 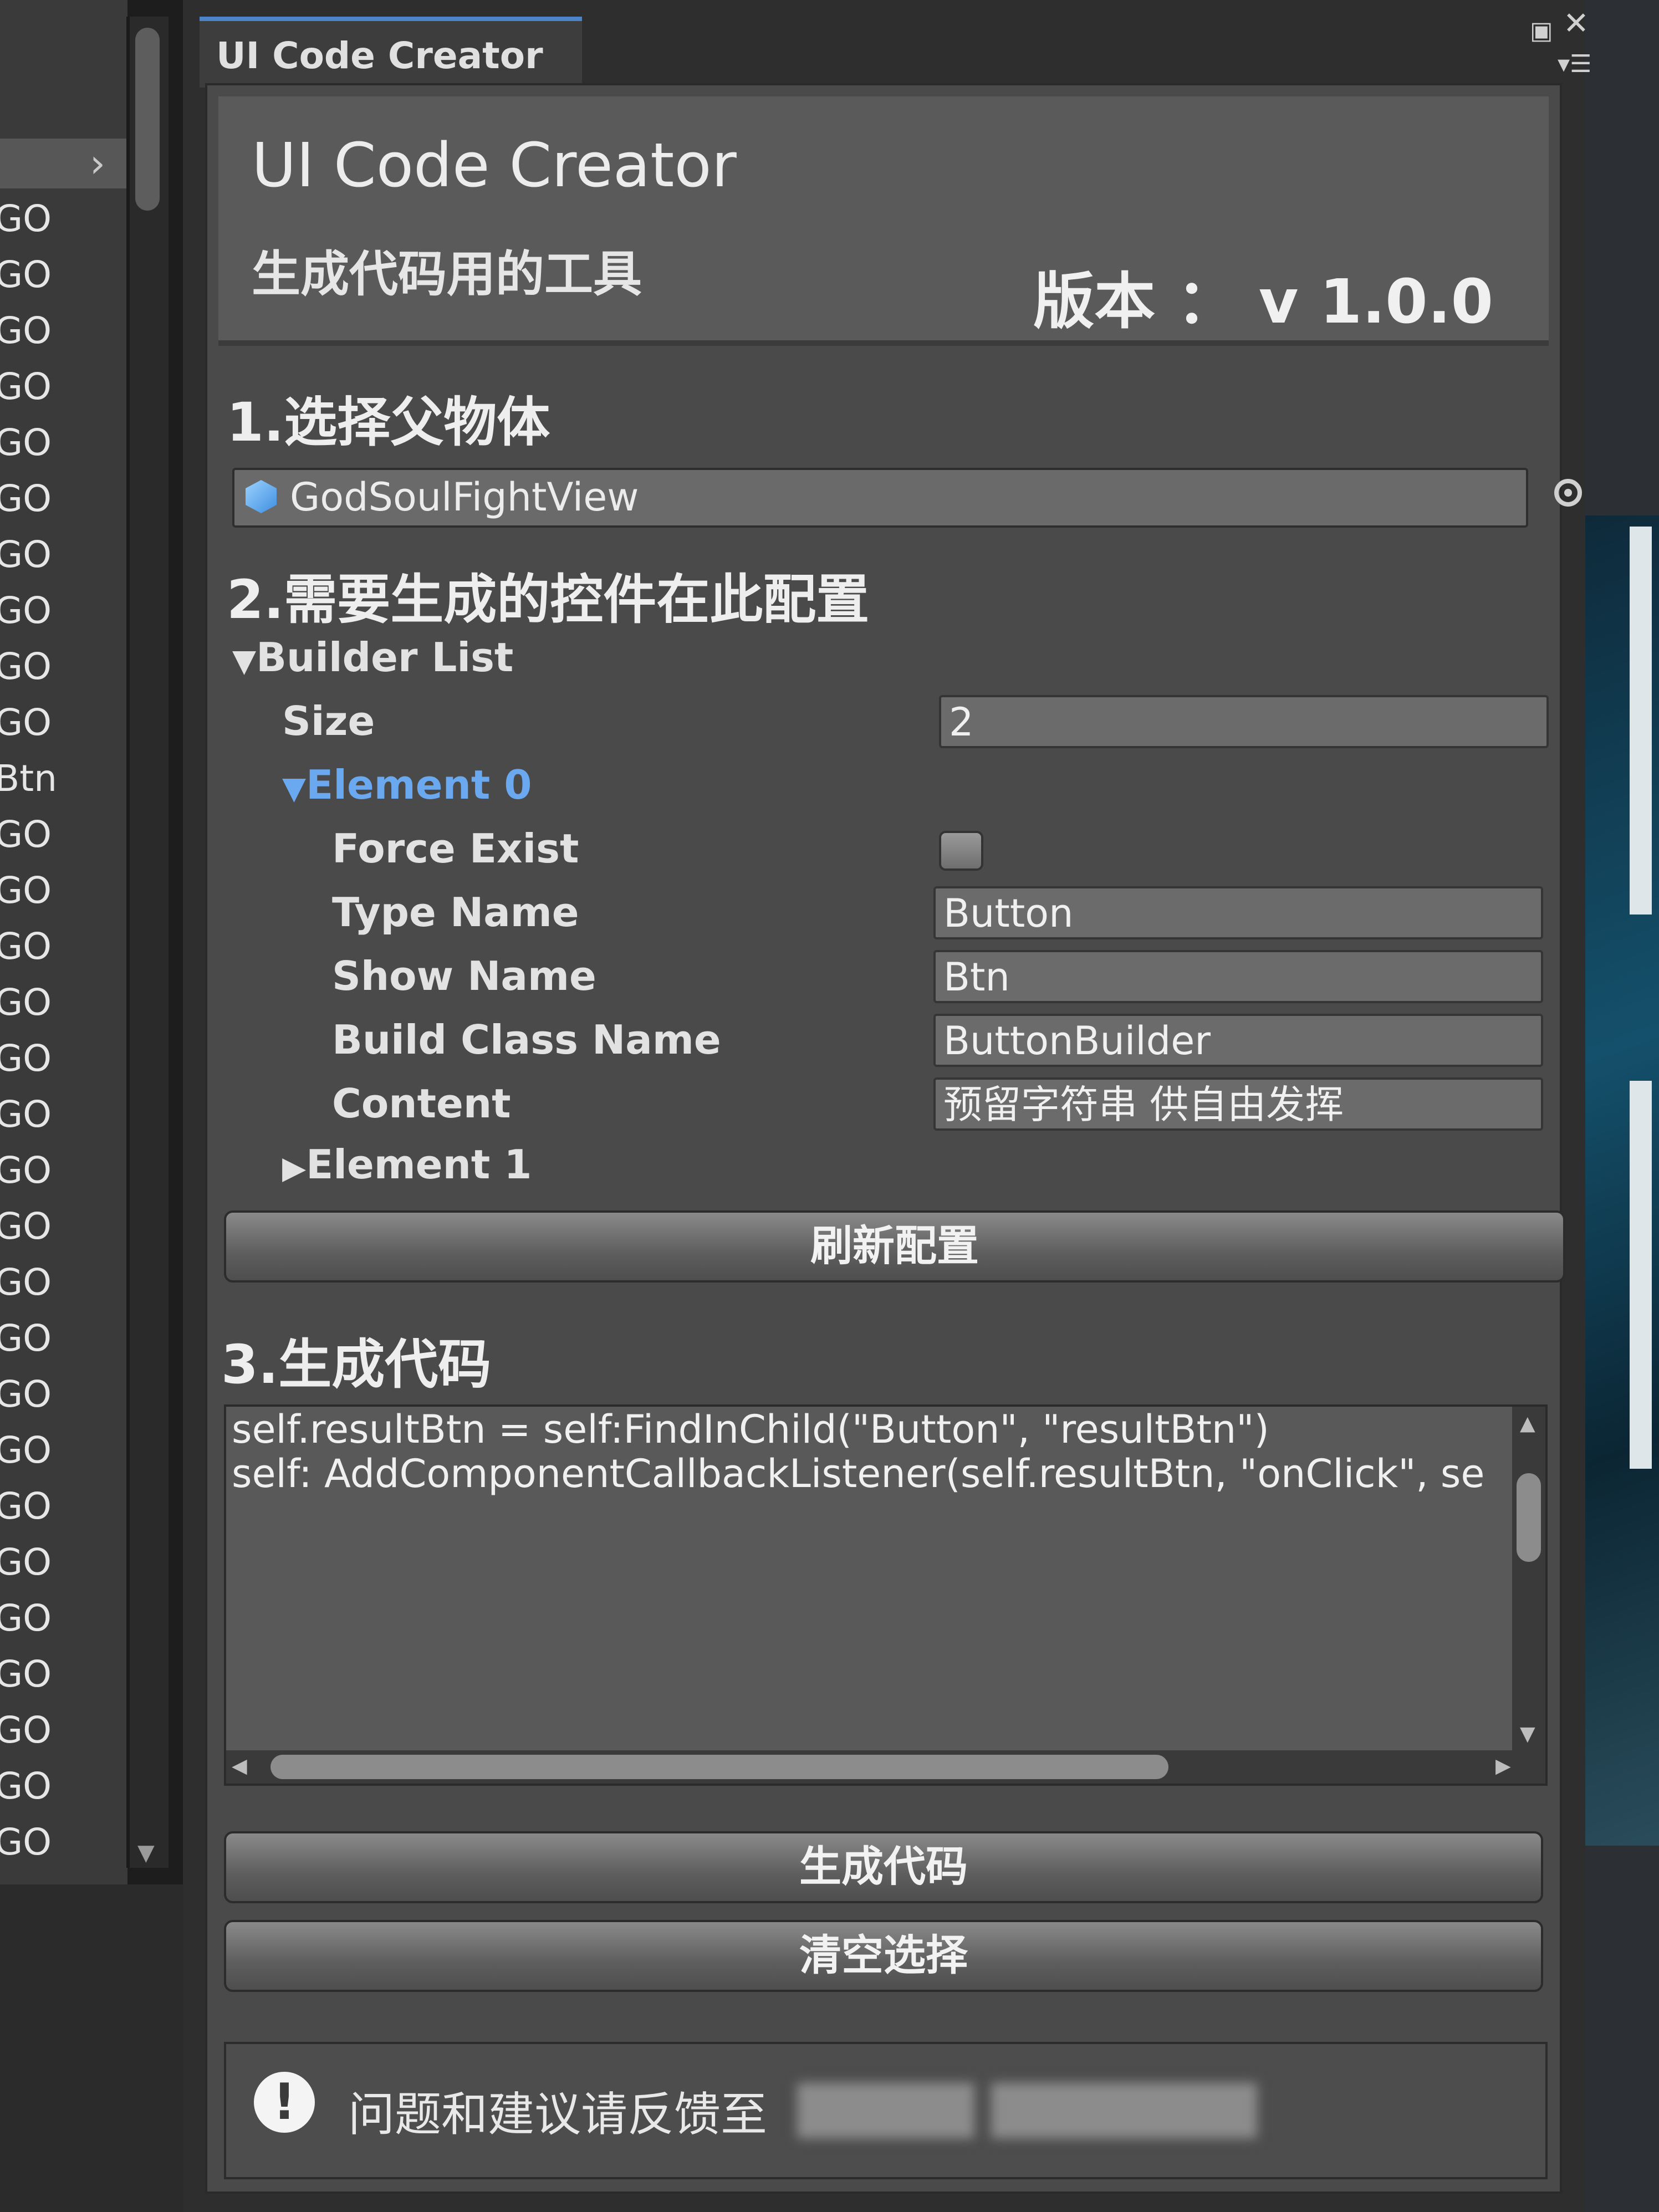 What do you see at coordinates (1528, 1423) in the screenshot?
I see `scroll-up-icon: ▲` at bounding box center [1528, 1423].